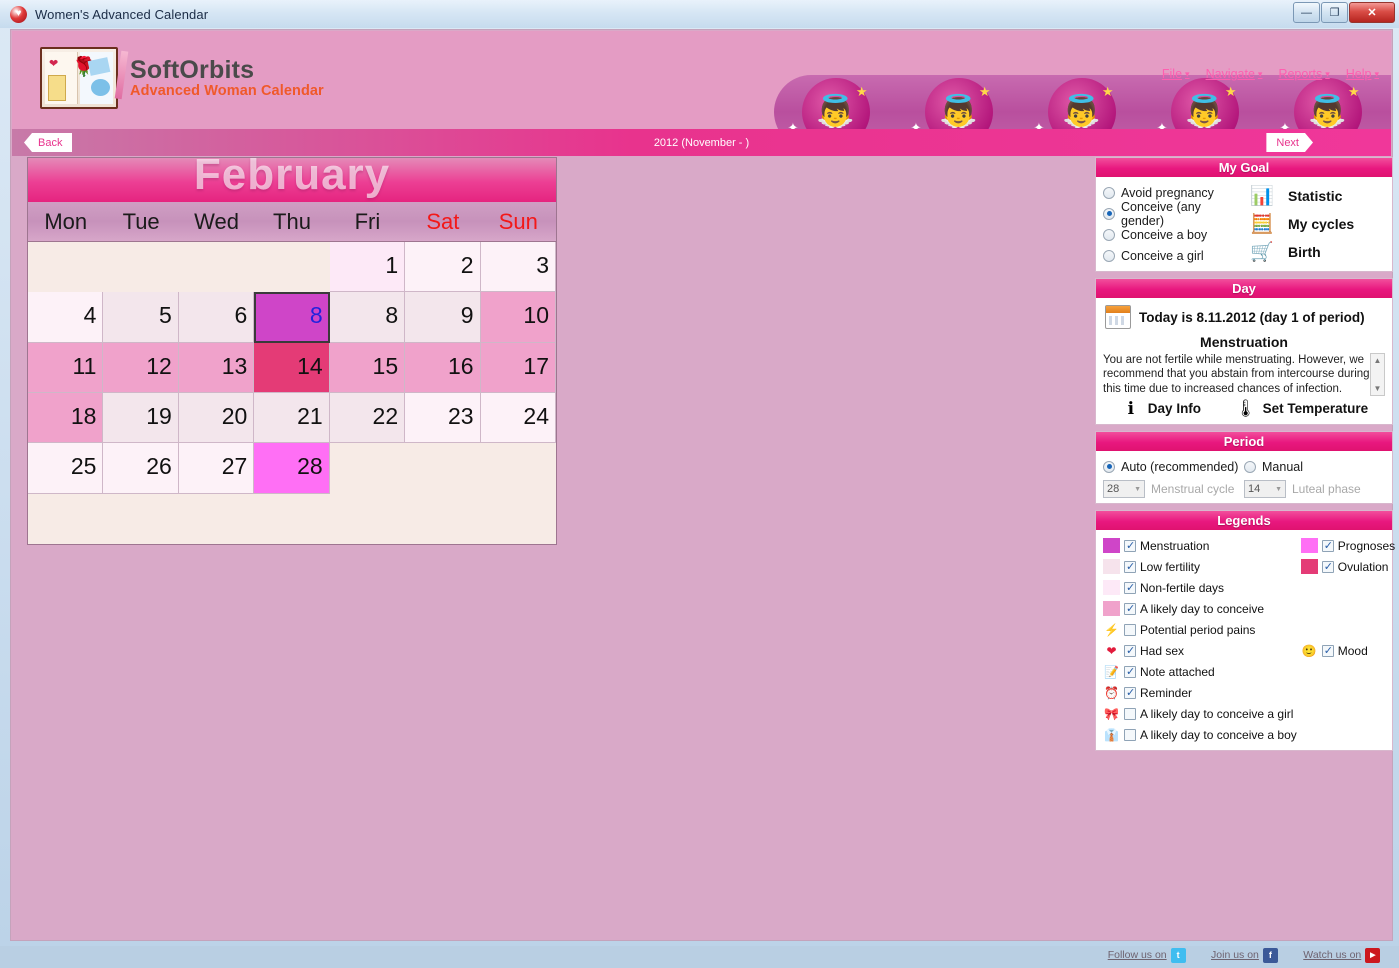  I want to click on legend-item: Prognoses of cycle, so click(1350, 545).